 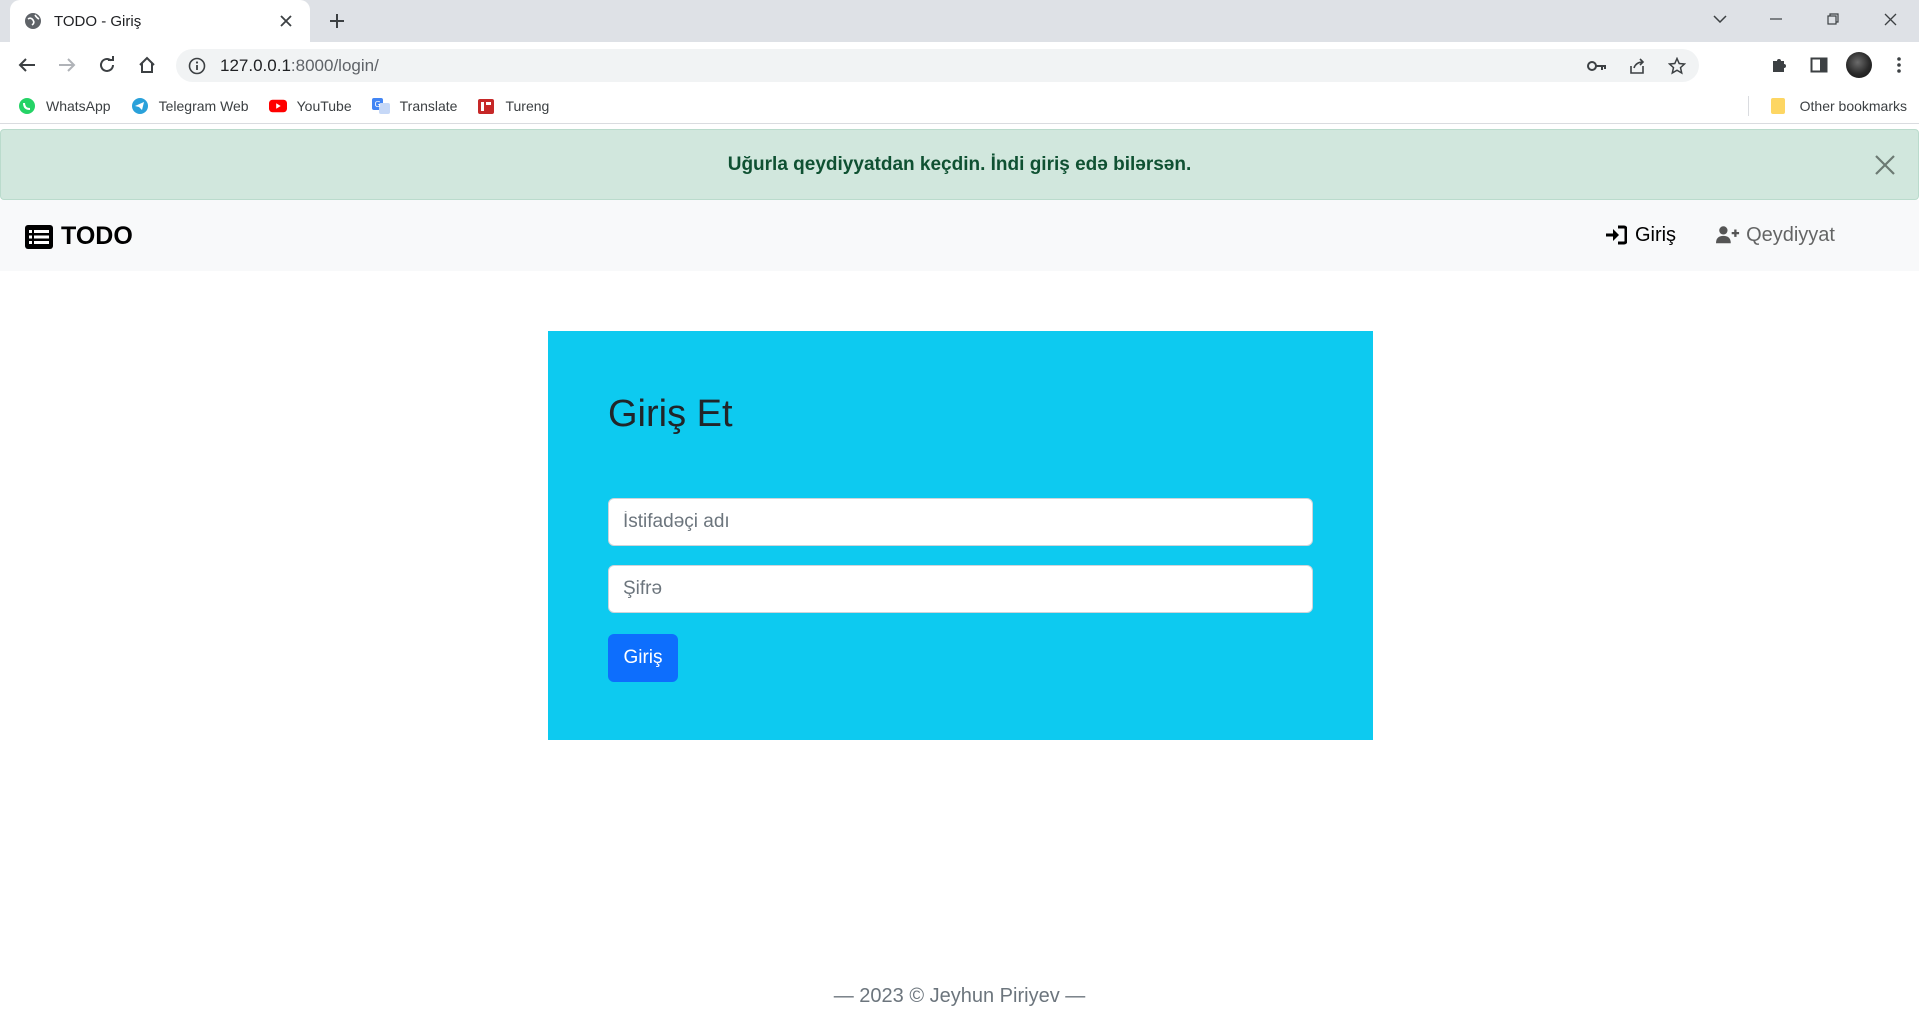 I want to click on username-input, so click(x=960, y=522).